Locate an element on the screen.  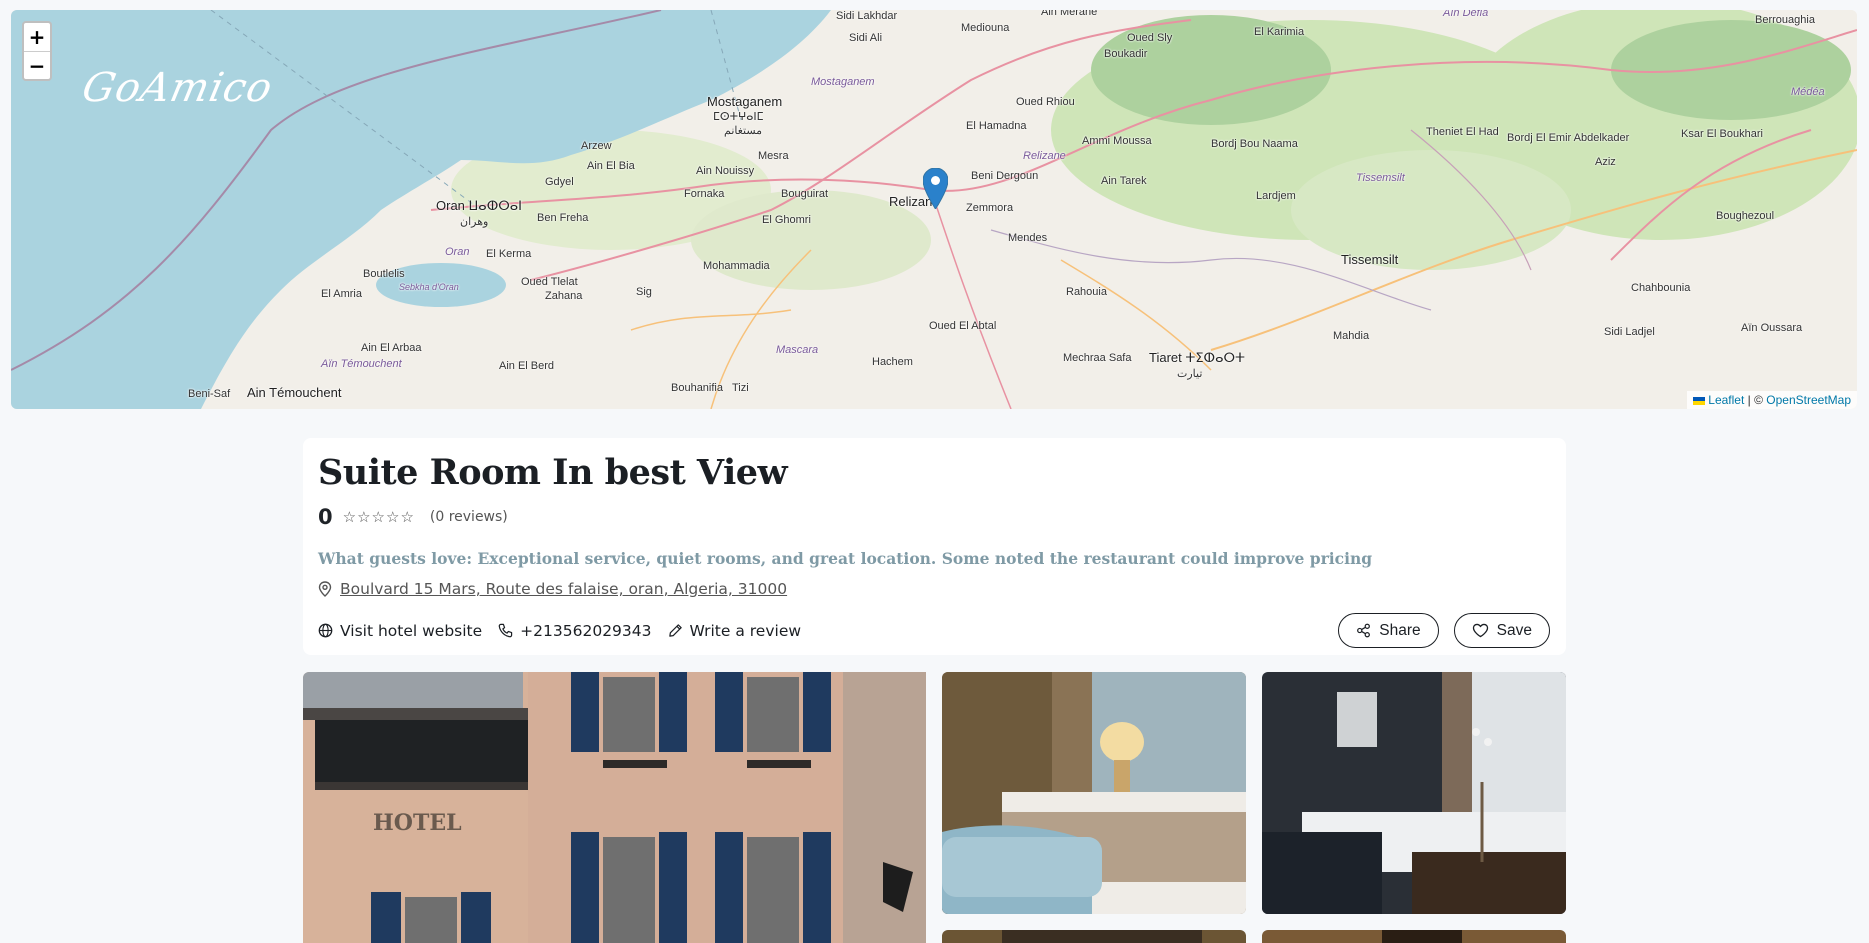
map-label: Mechraa Safa is located at coordinates (1097, 358).